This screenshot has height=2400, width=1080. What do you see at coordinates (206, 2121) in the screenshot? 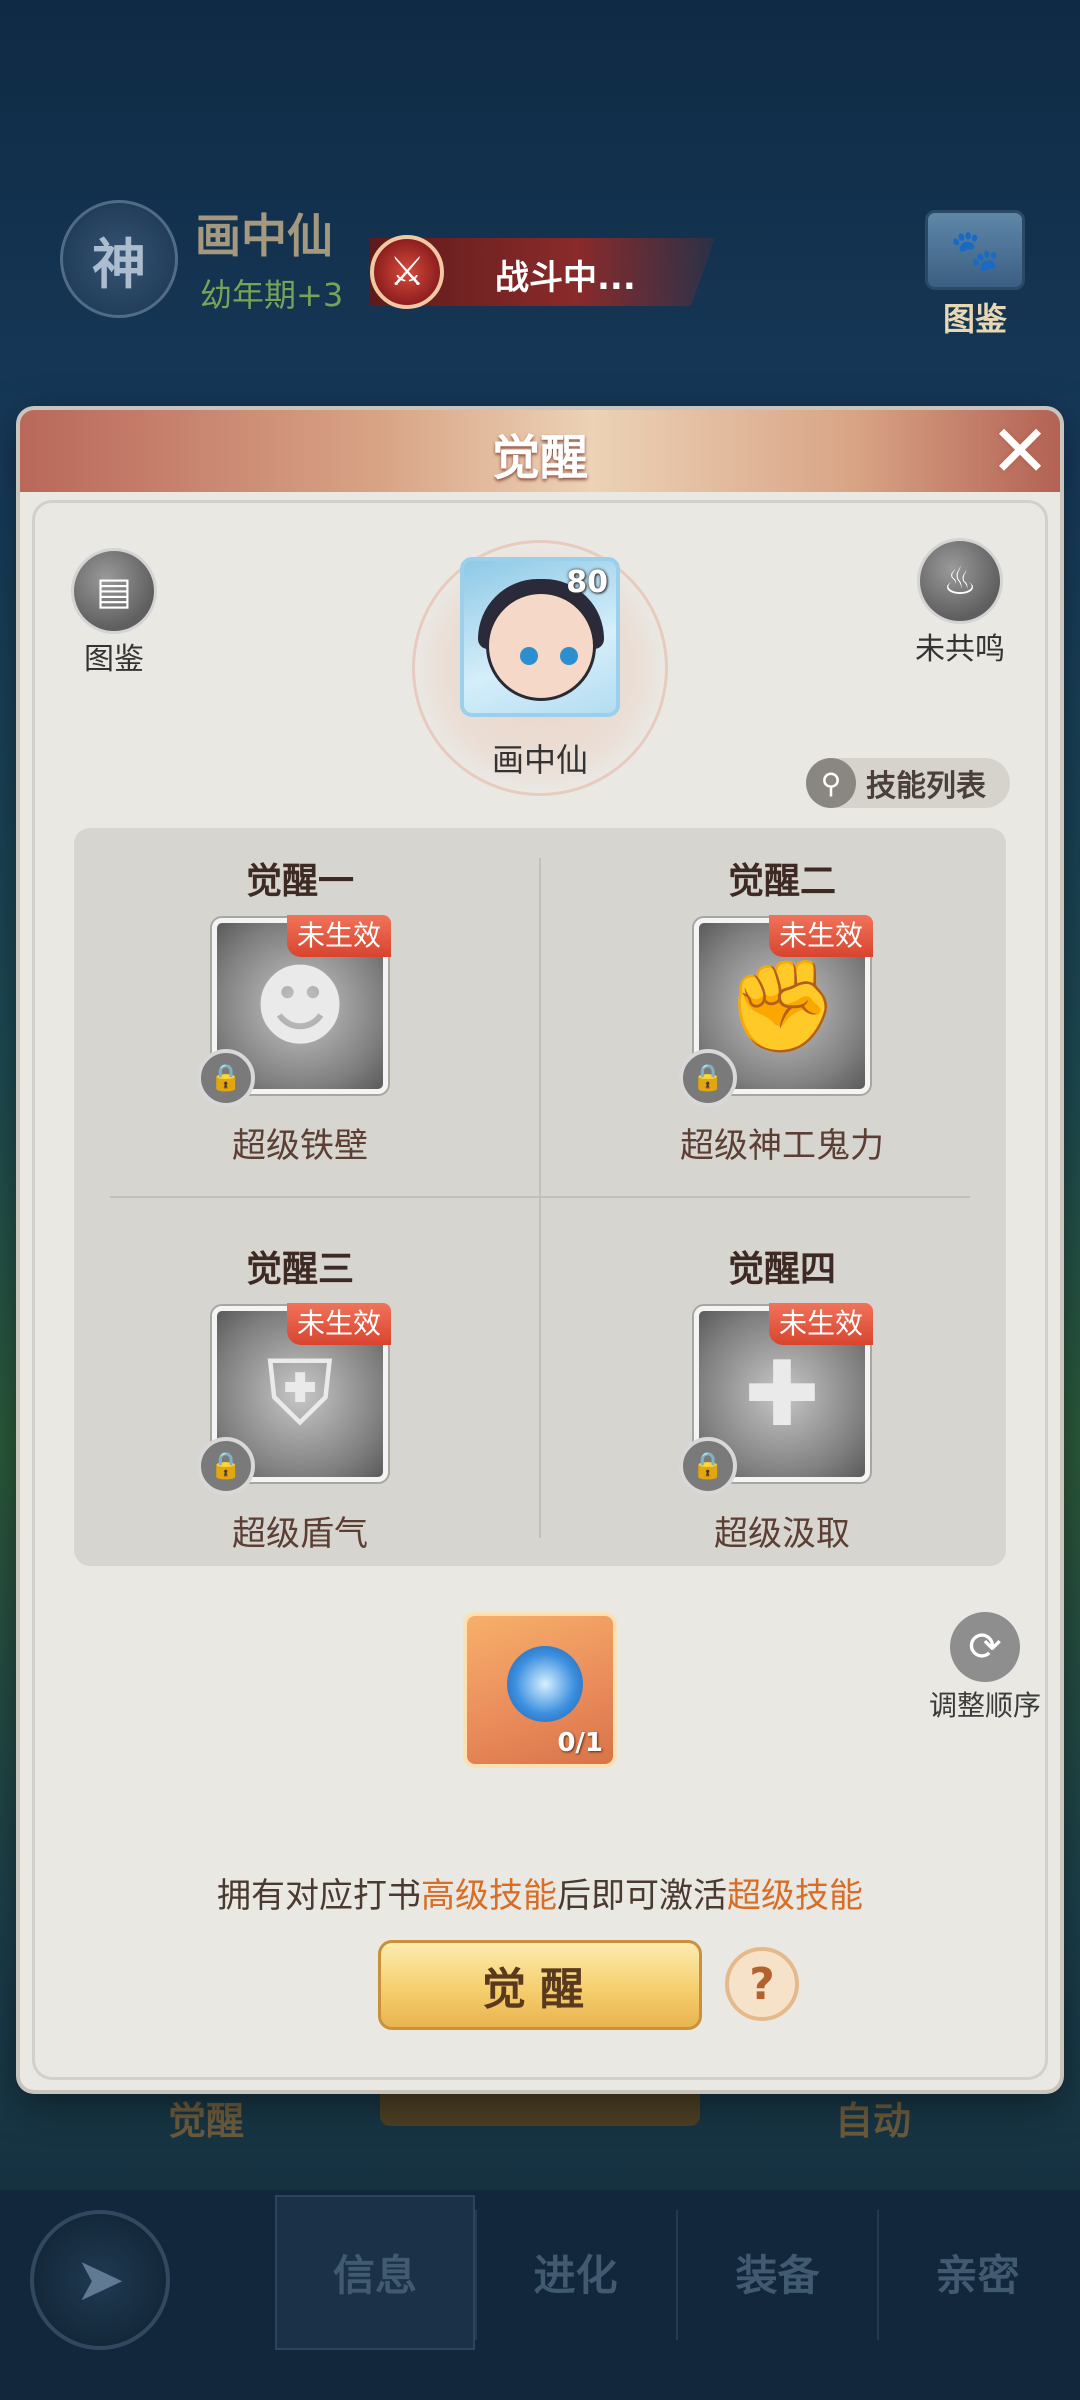
I see `awaken-label-bg: 觉醒` at bounding box center [206, 2121].